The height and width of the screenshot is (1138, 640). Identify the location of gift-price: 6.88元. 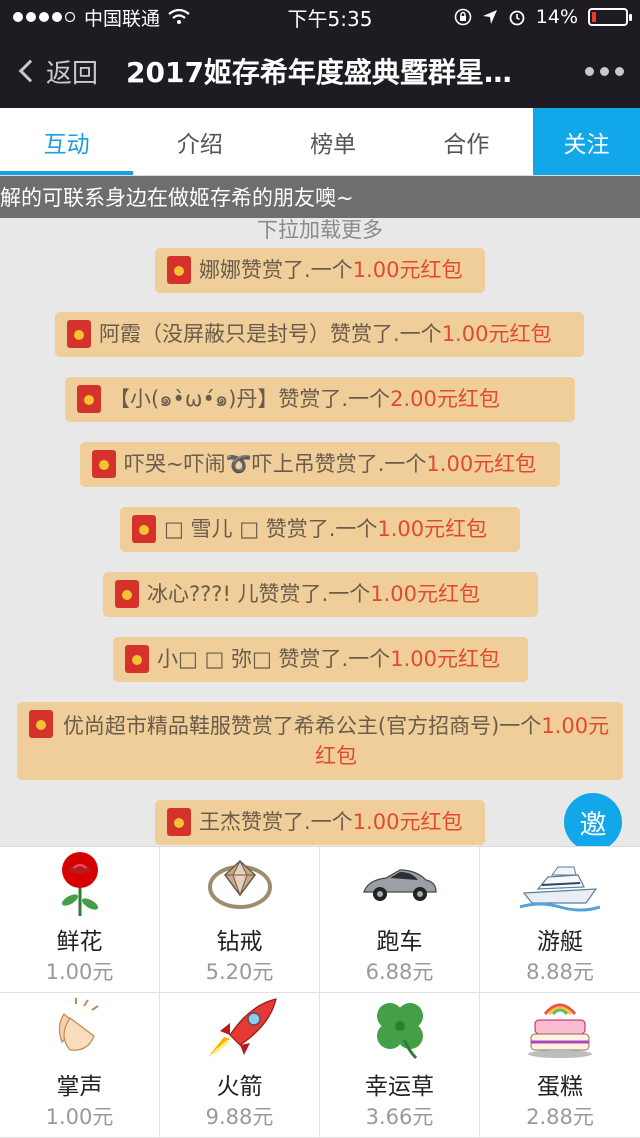
(399, 971).